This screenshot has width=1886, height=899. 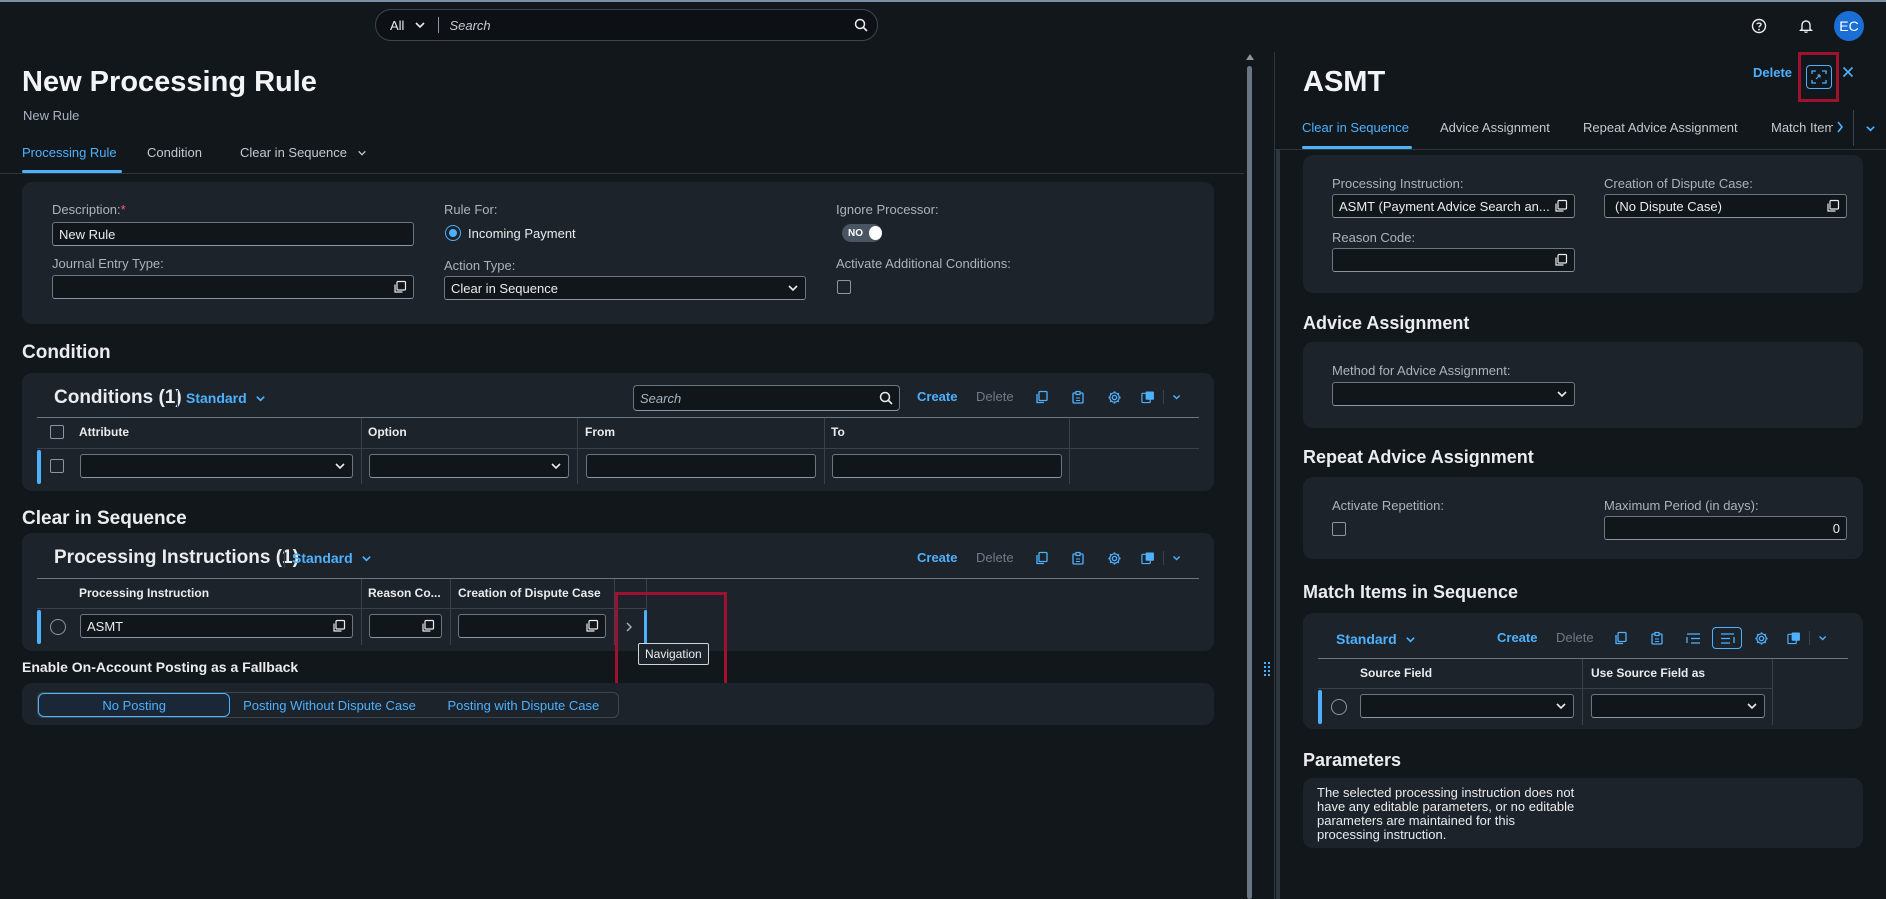 What do you see at coordinates (1725, 528) in the screenshot?
I see `maximum-period-input: 0` at bounding box center [1725, 528].